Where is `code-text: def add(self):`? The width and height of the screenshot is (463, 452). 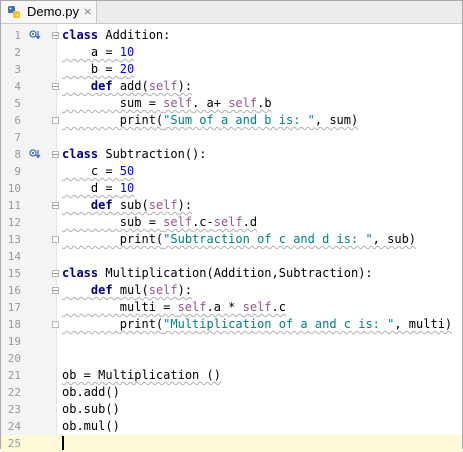
code-text: def add(self): is located at coordinates (127, 86).